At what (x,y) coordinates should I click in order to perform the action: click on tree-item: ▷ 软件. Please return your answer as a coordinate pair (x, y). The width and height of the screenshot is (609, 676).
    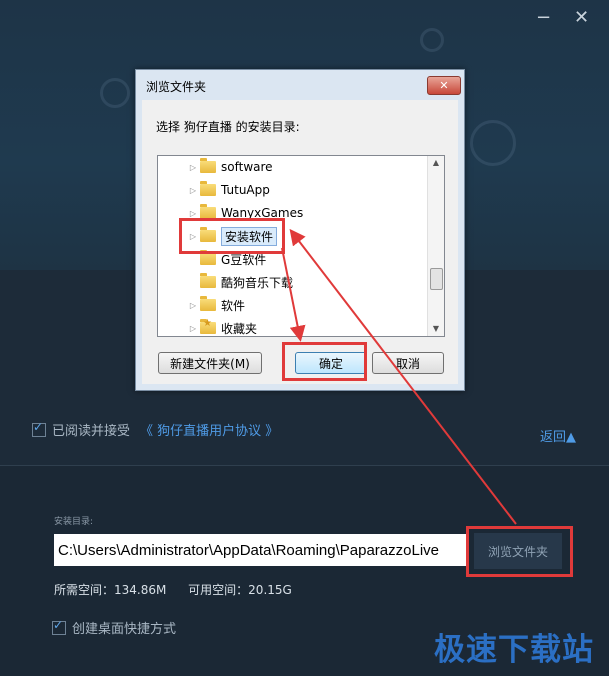
    Looking at the image, I should click on (216, 305).